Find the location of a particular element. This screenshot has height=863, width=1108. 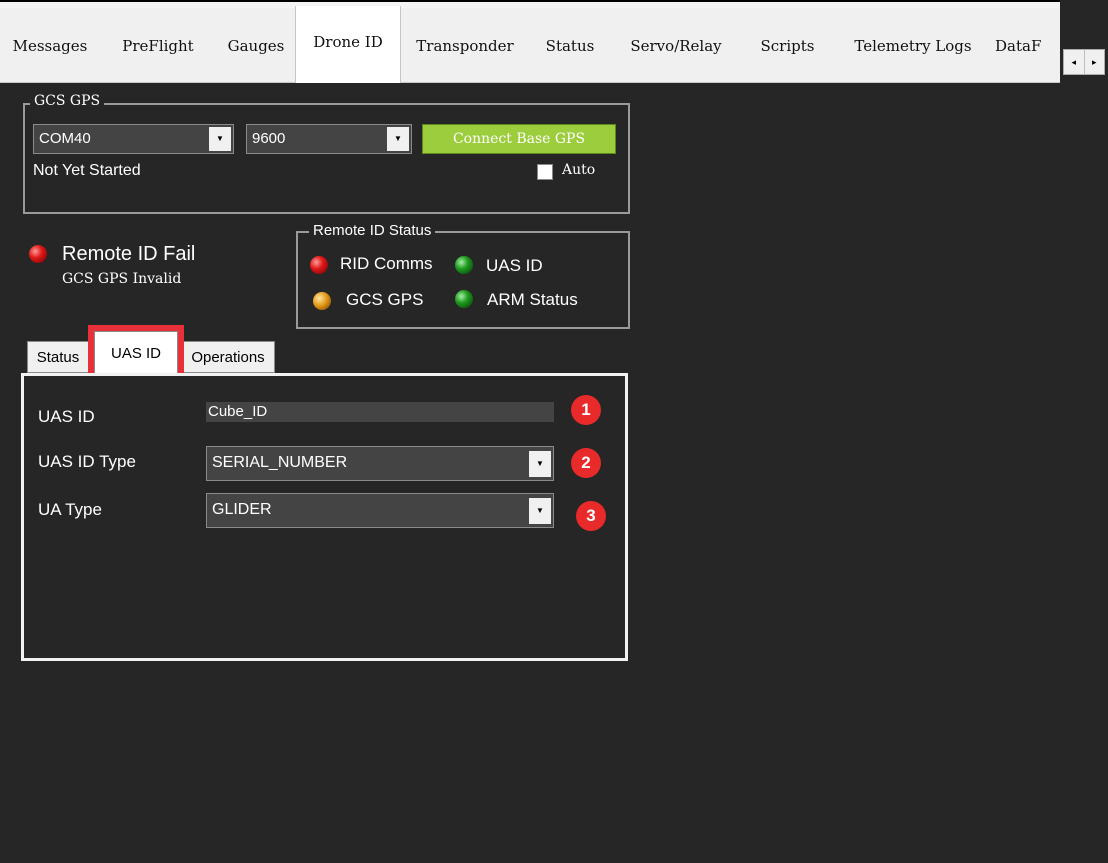

annotation-badge-3: 3 is located at coordinates (591, 516).